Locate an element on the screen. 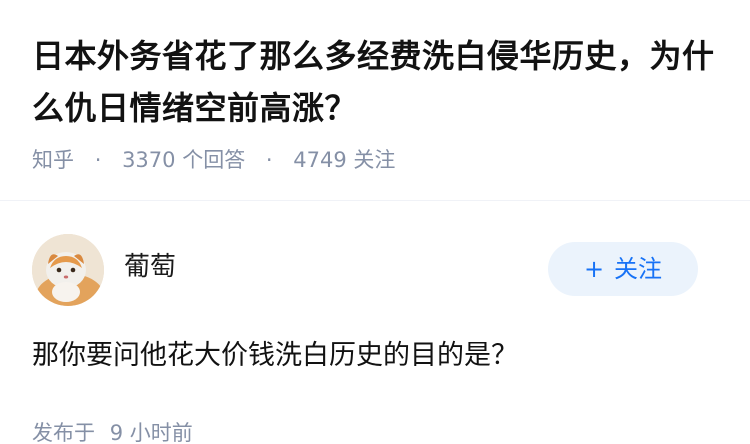 The height and width of the screenshot is (444, 750). follower-count-suffix: 关注 is located at coordinates (374, 160).